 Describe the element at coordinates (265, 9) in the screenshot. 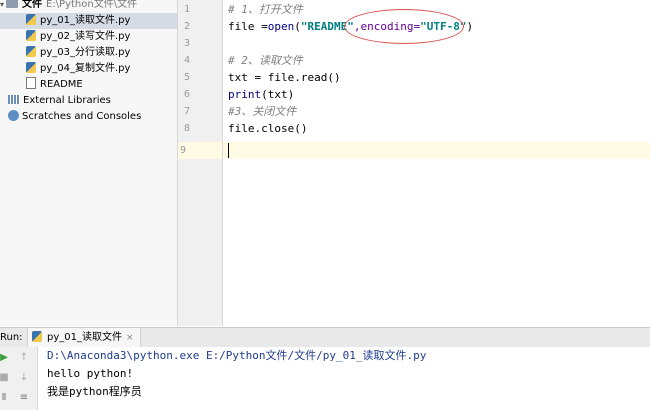

I see `code-line-1: # 1、打开文件` at that location.